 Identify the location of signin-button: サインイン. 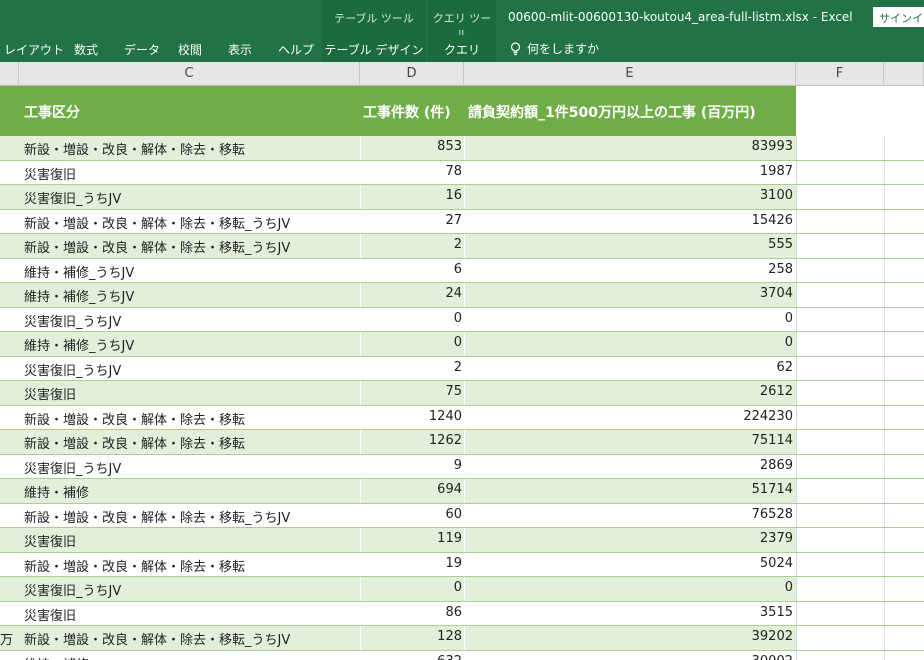
(898, 17).